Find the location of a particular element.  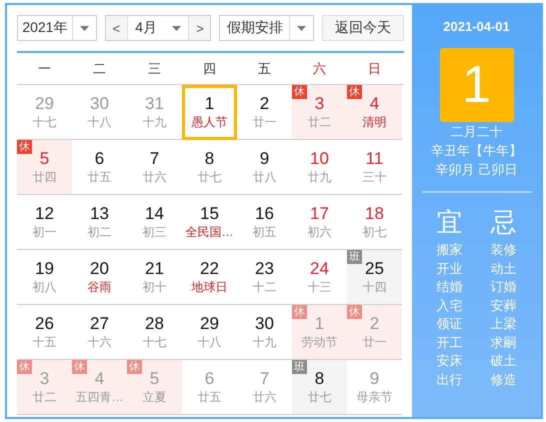

day-number: 1 is located at coordinates (209, 104).